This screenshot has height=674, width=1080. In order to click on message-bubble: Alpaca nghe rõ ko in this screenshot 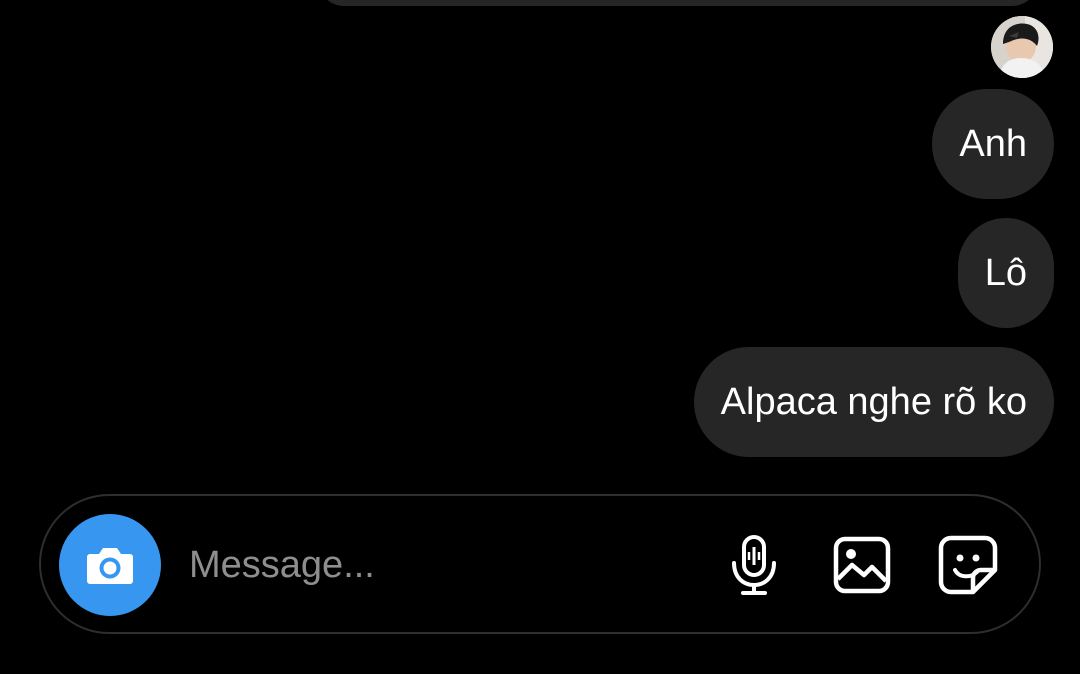, I will do `click(873, 402)`.